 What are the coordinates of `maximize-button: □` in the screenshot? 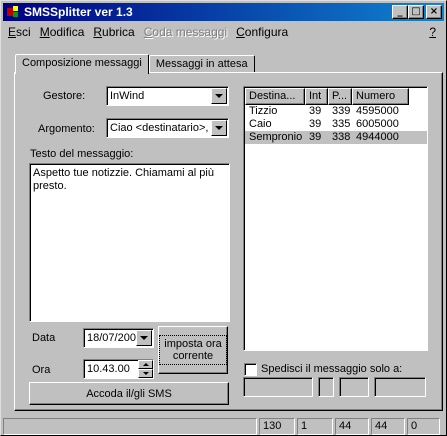 It's located at (416, 12).